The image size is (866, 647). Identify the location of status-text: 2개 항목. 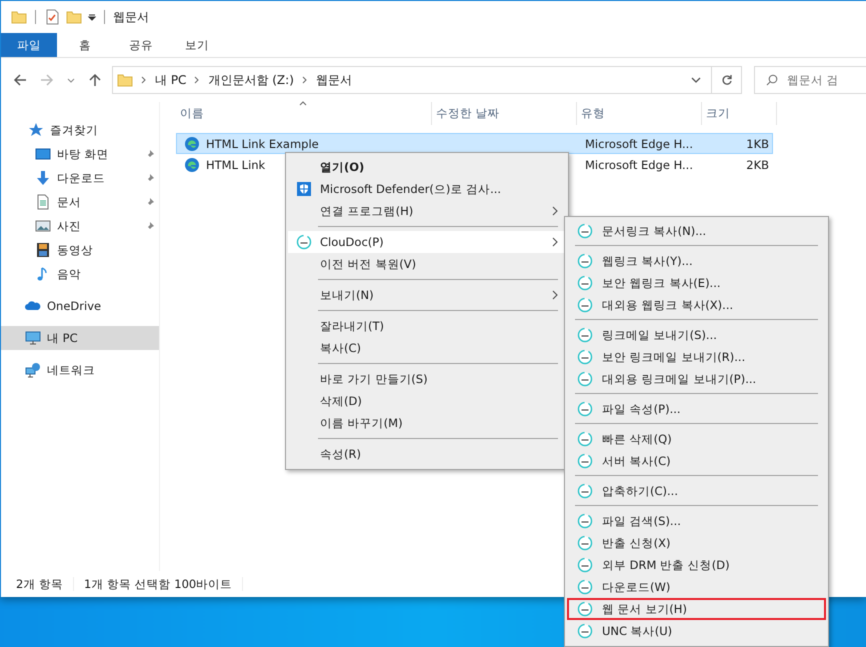
(39, 584).